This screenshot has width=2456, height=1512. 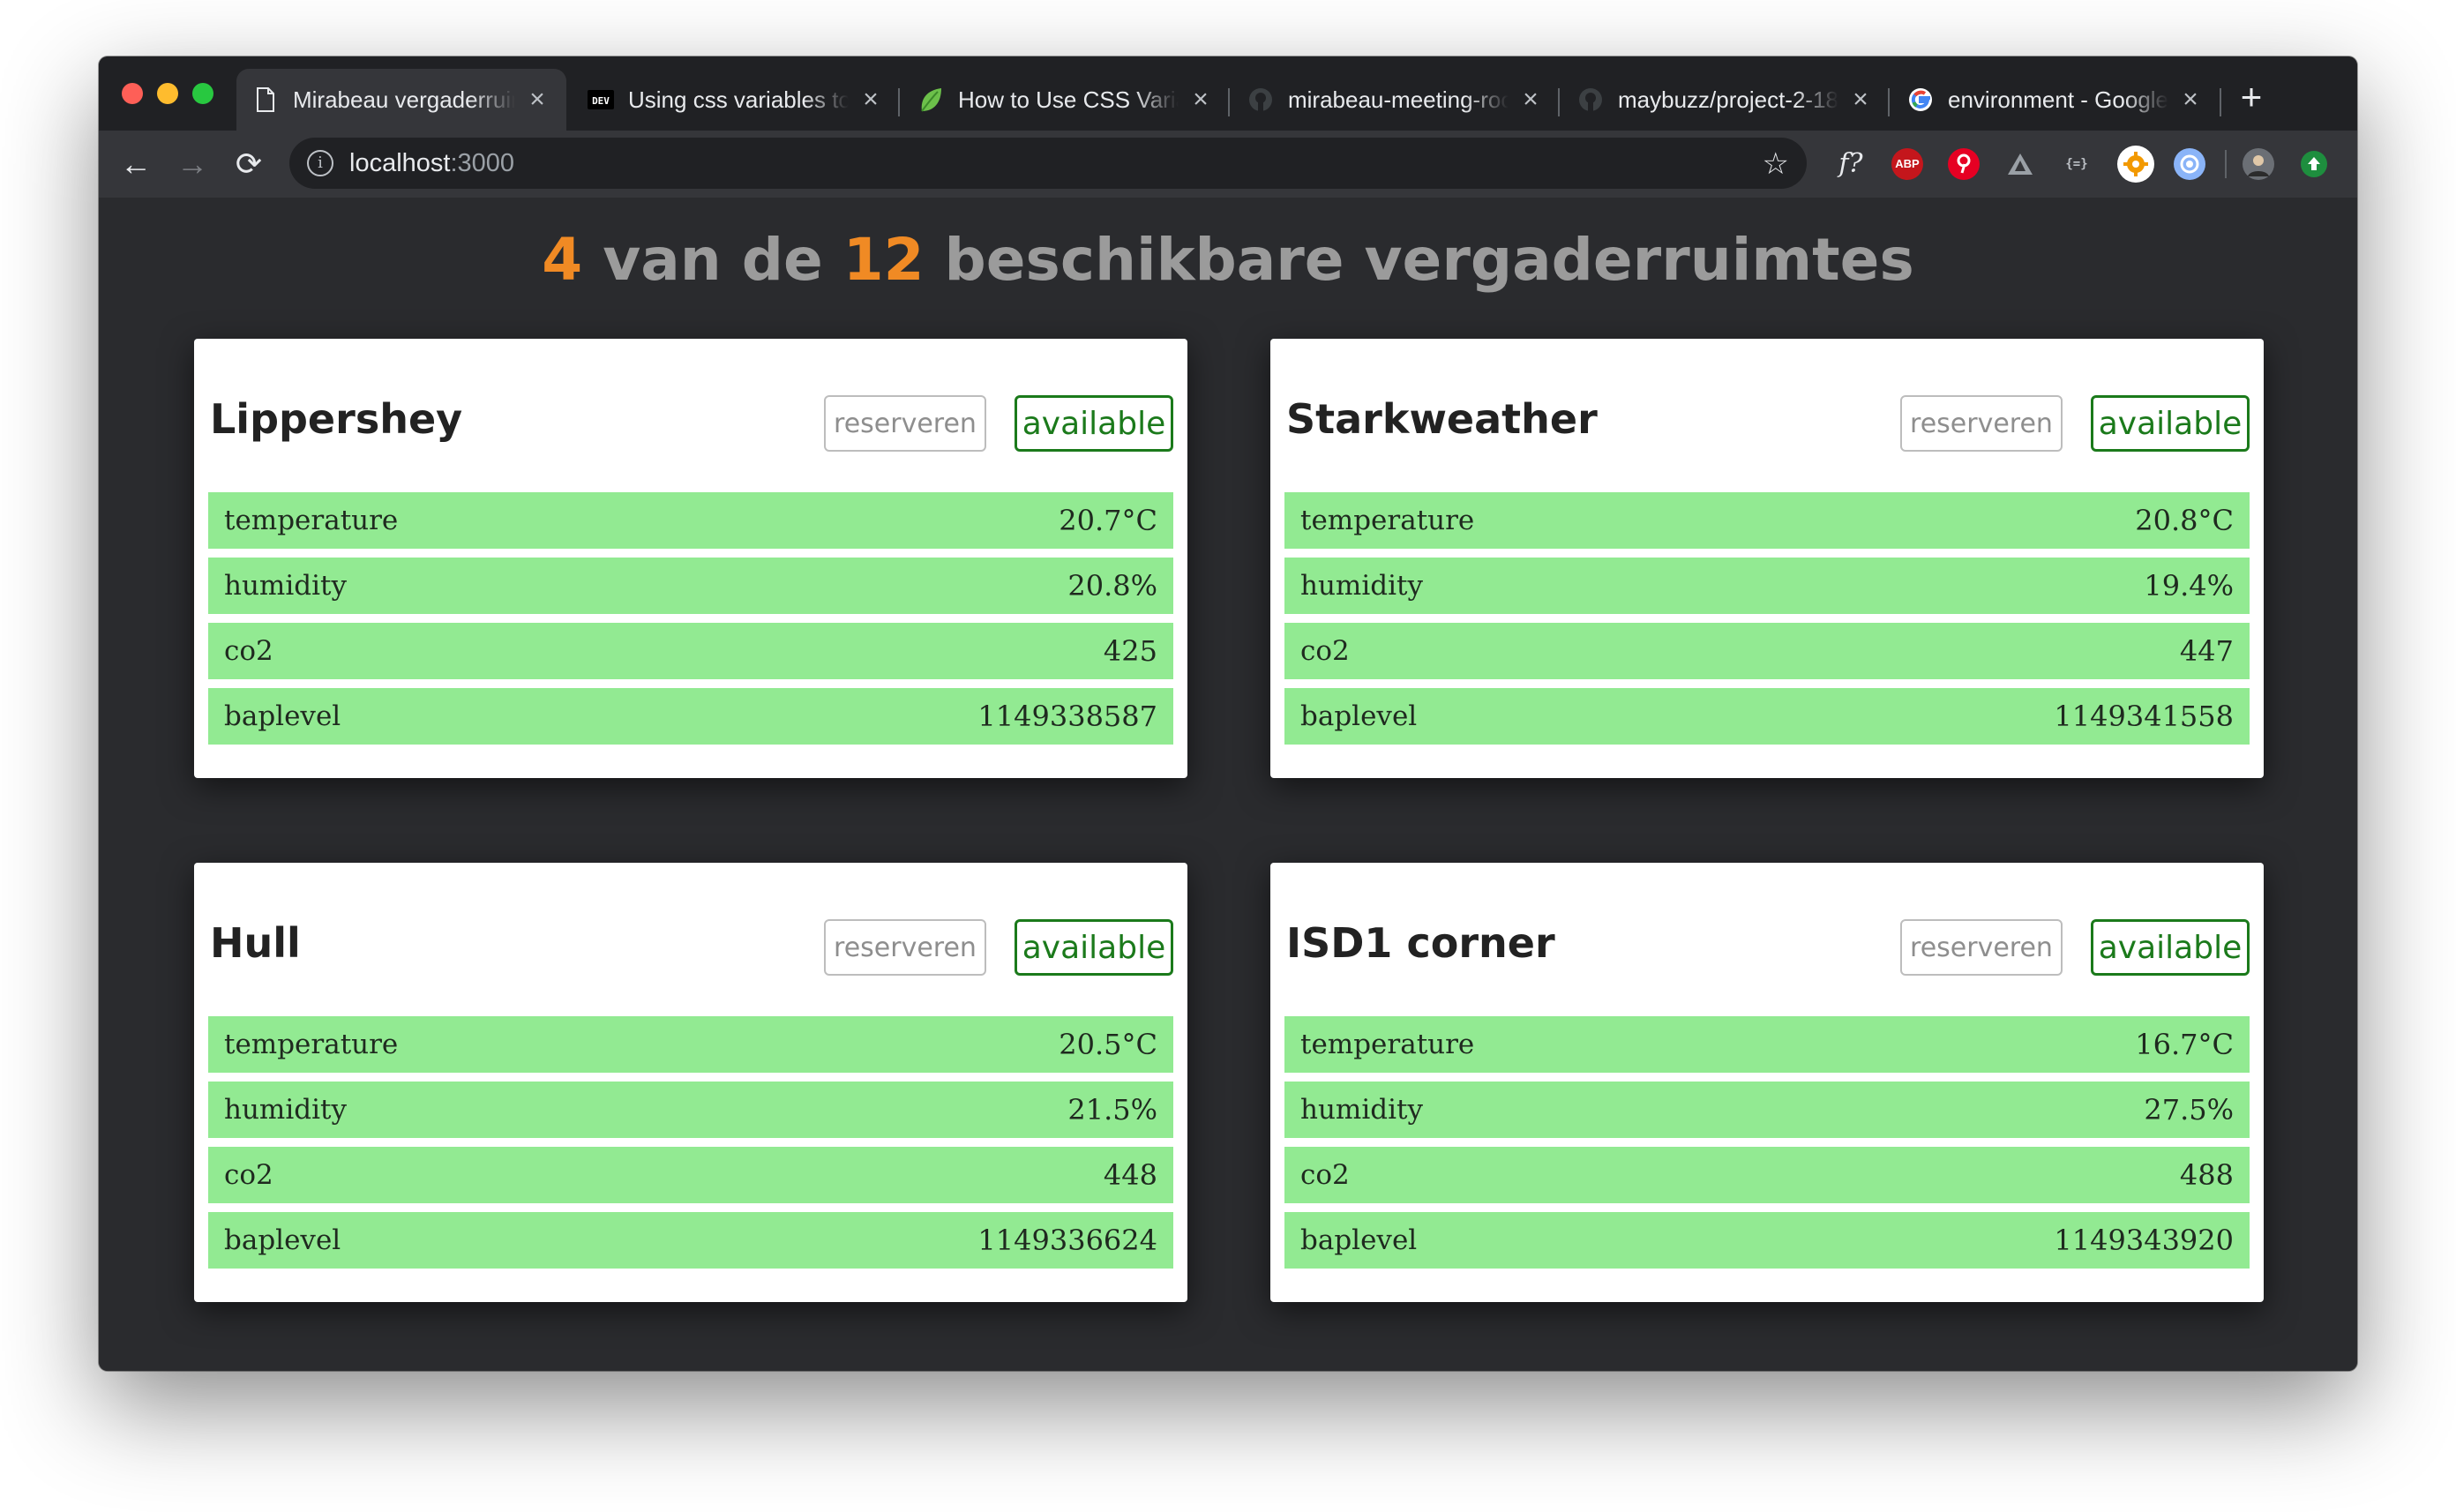 I want to click on tab-title: How to Use CSS Variables, so click(x=1069, y=99).